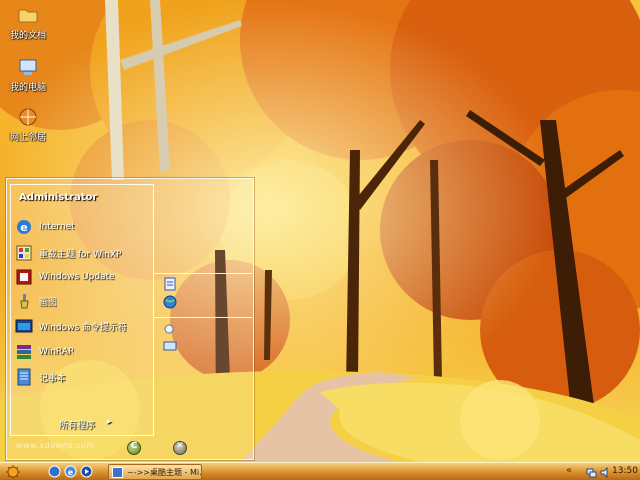 The height and width of the screenshot is (480, 640). What do you see at coordinates (28, 16) in the screenshot?
I see `folder-icon` at bounding box center [28, 16].